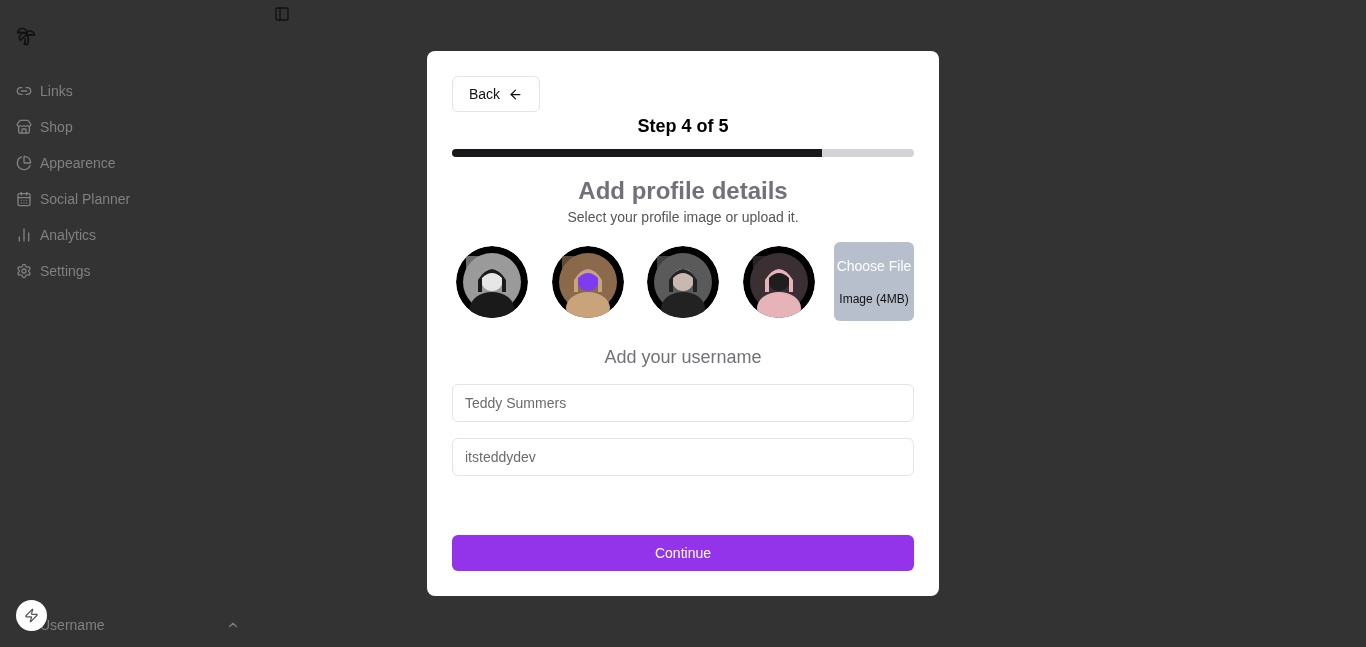  What do you see at coordinates (138, 235) in the screenshot?
I see `nav-item: Analytics` at bounding box center [138, 235].